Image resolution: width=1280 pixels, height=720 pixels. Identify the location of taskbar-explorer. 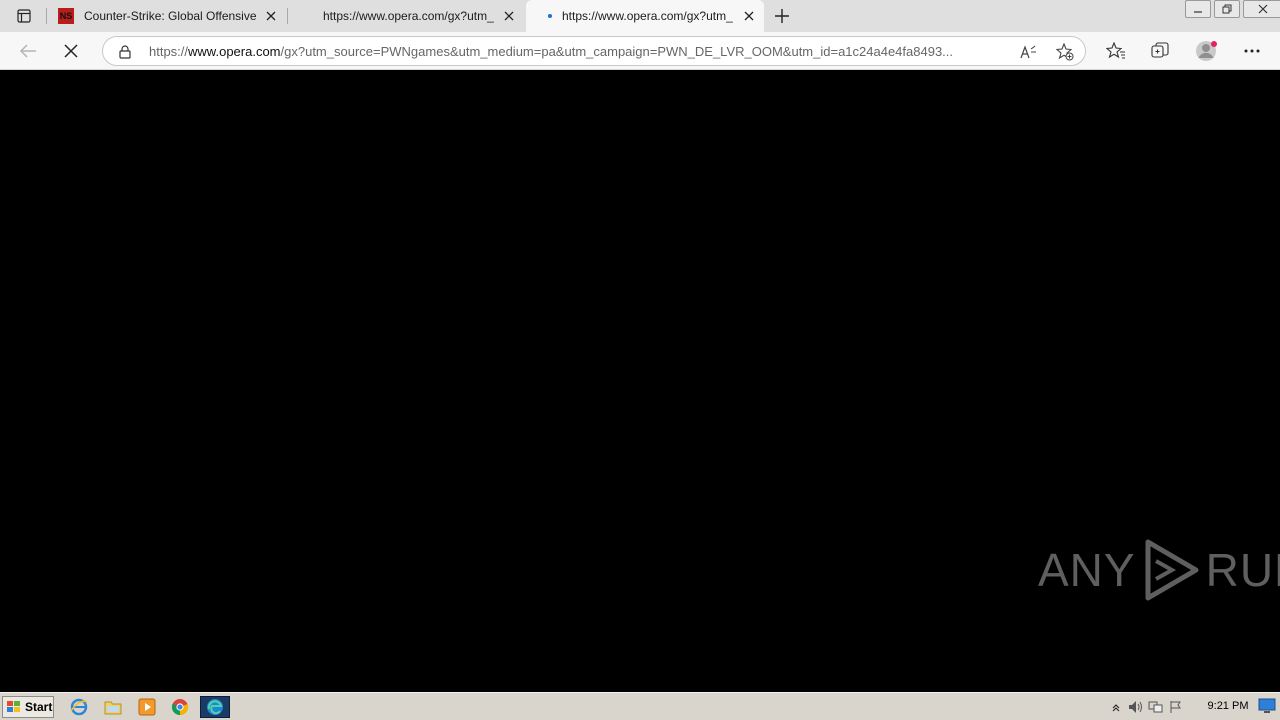
(113, 707).